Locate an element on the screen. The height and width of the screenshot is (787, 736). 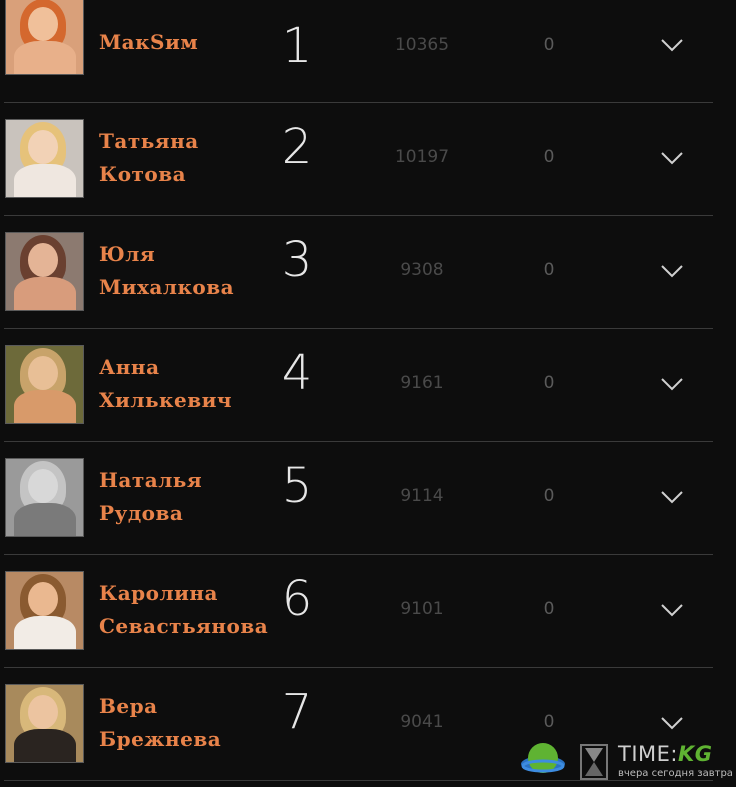
person-name: Юля Михалкова is located at coordinates (184, 271).